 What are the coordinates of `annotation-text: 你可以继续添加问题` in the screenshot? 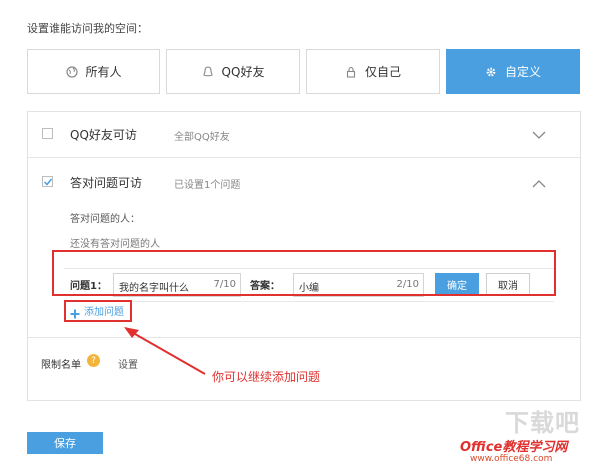 It's located at (266, 377).